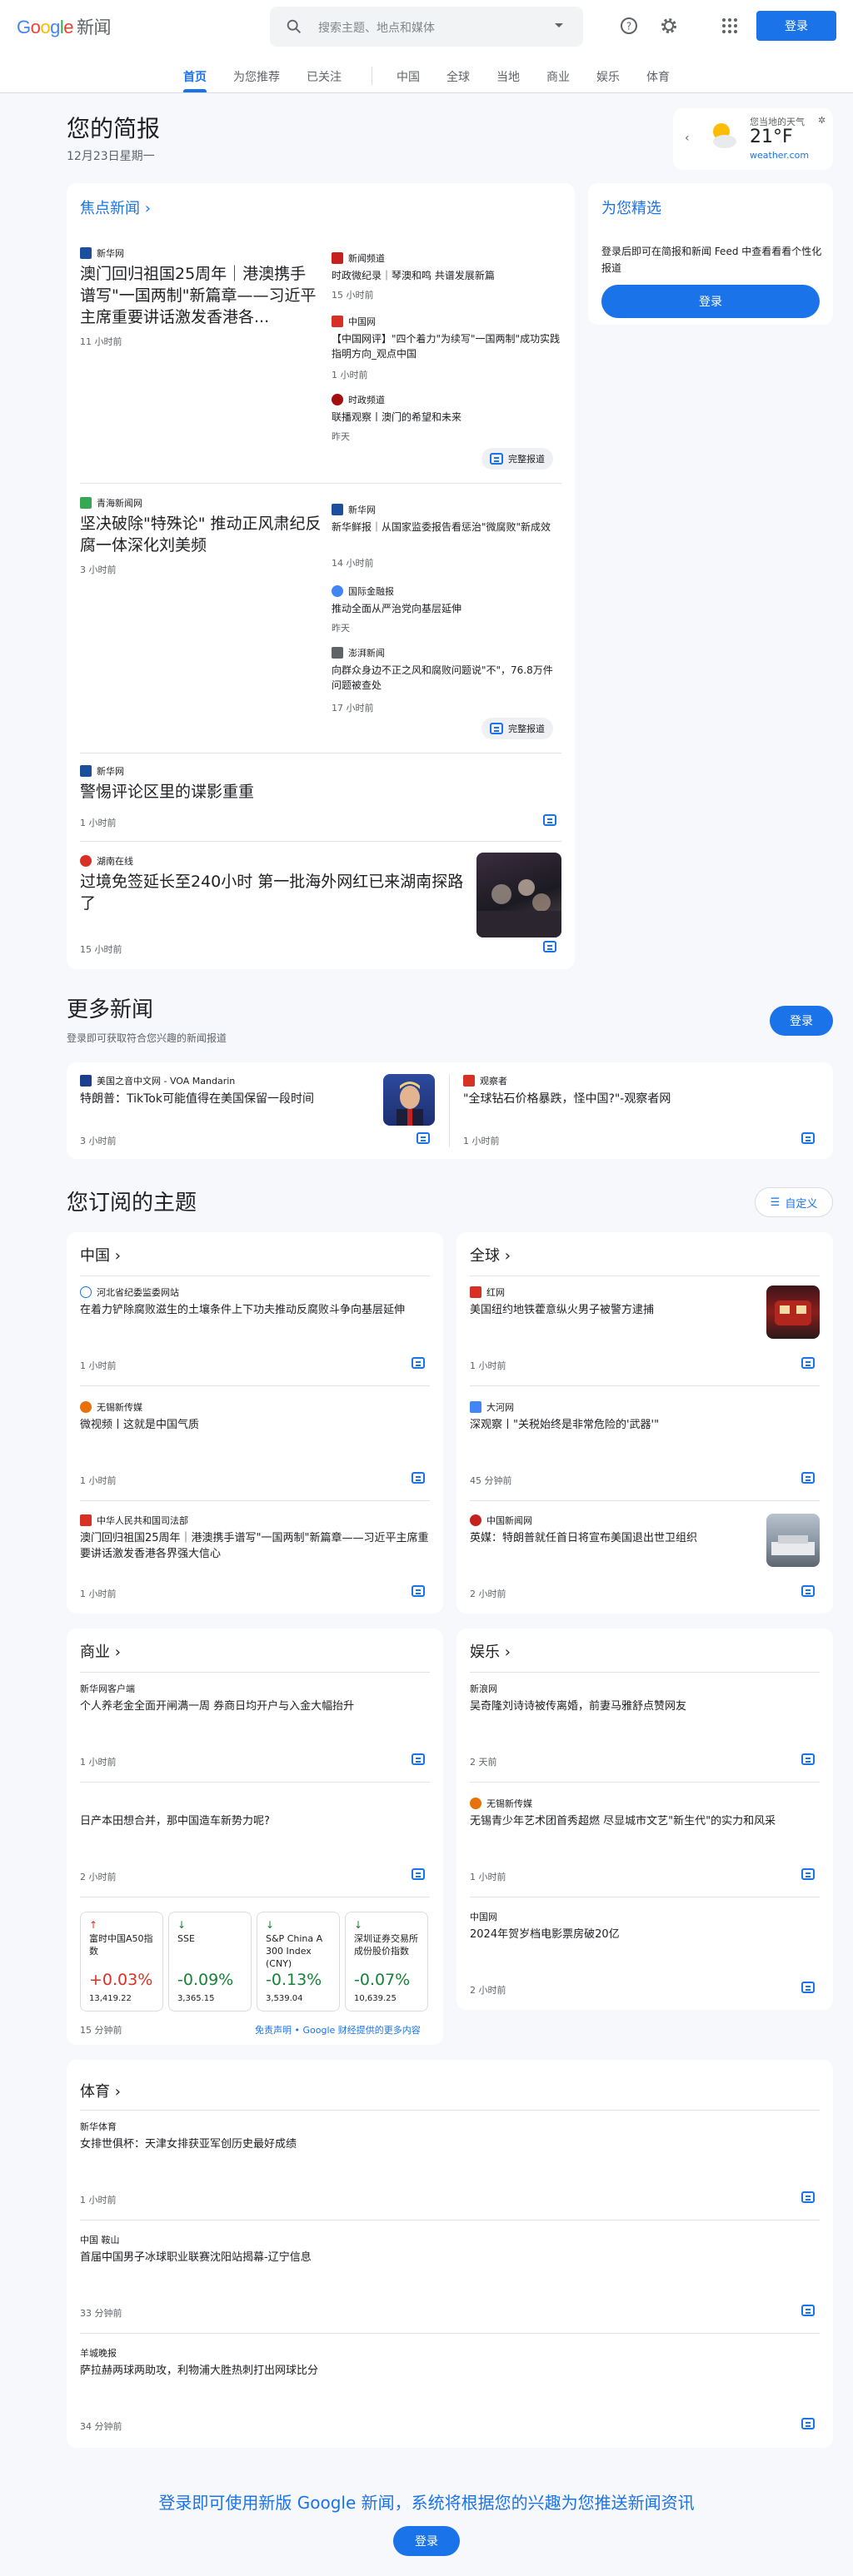 The image size is (853, 2576). What do you see at coordinates (100, 2090) in the screenshot?
I see `topic-title-link: 体育 ›` at bounding box center [100, 2090].